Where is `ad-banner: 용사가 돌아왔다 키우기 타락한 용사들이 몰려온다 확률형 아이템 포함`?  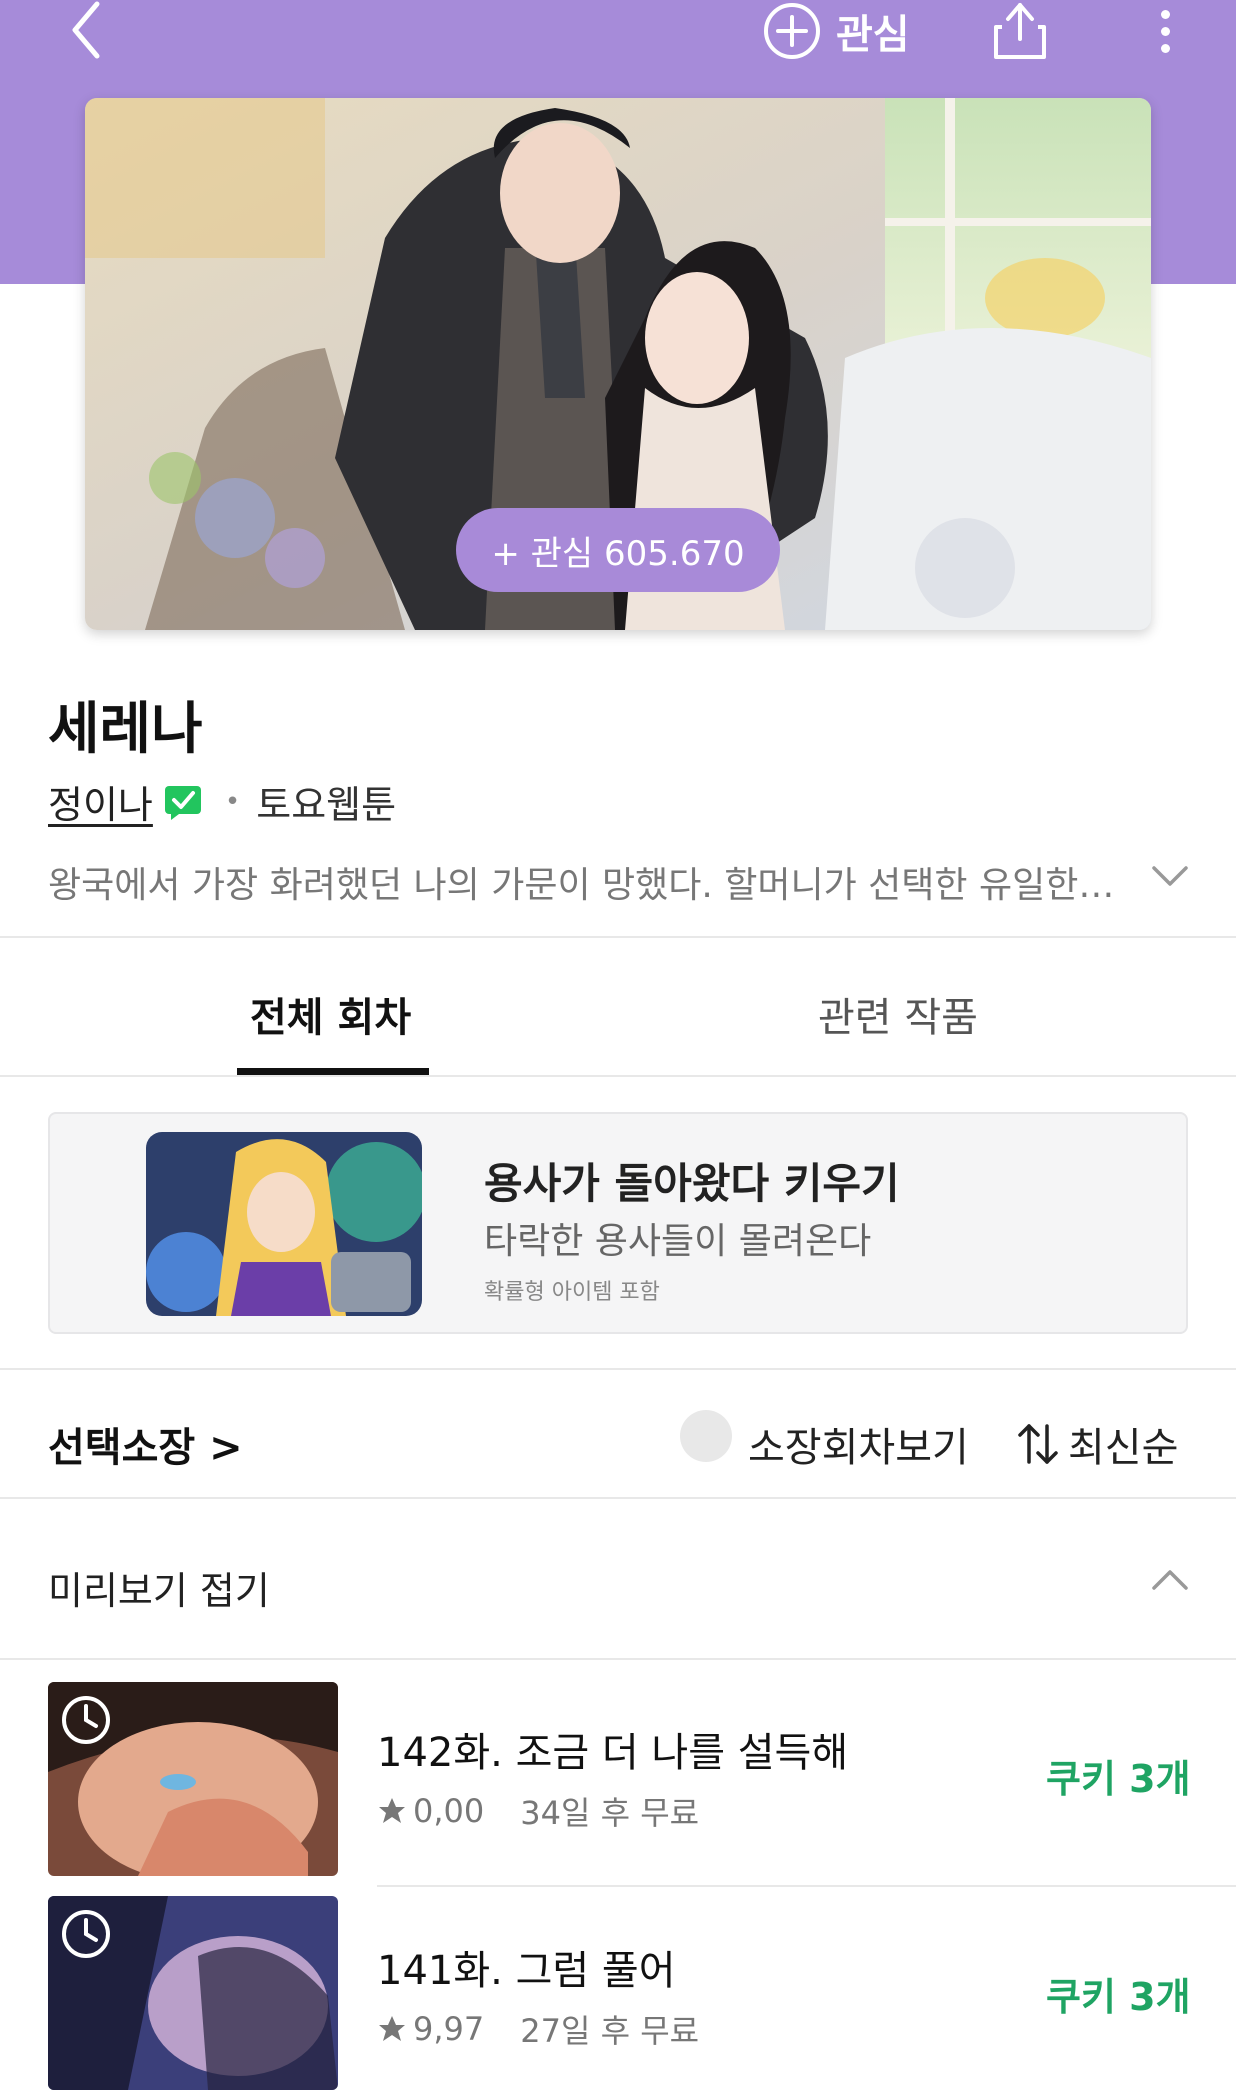
ad-banner: 용사가 돌아왔다 키우기 타락한 용사들이 몰려온다 확률형 아이템 포함 is located at coordinates (618, 1223).